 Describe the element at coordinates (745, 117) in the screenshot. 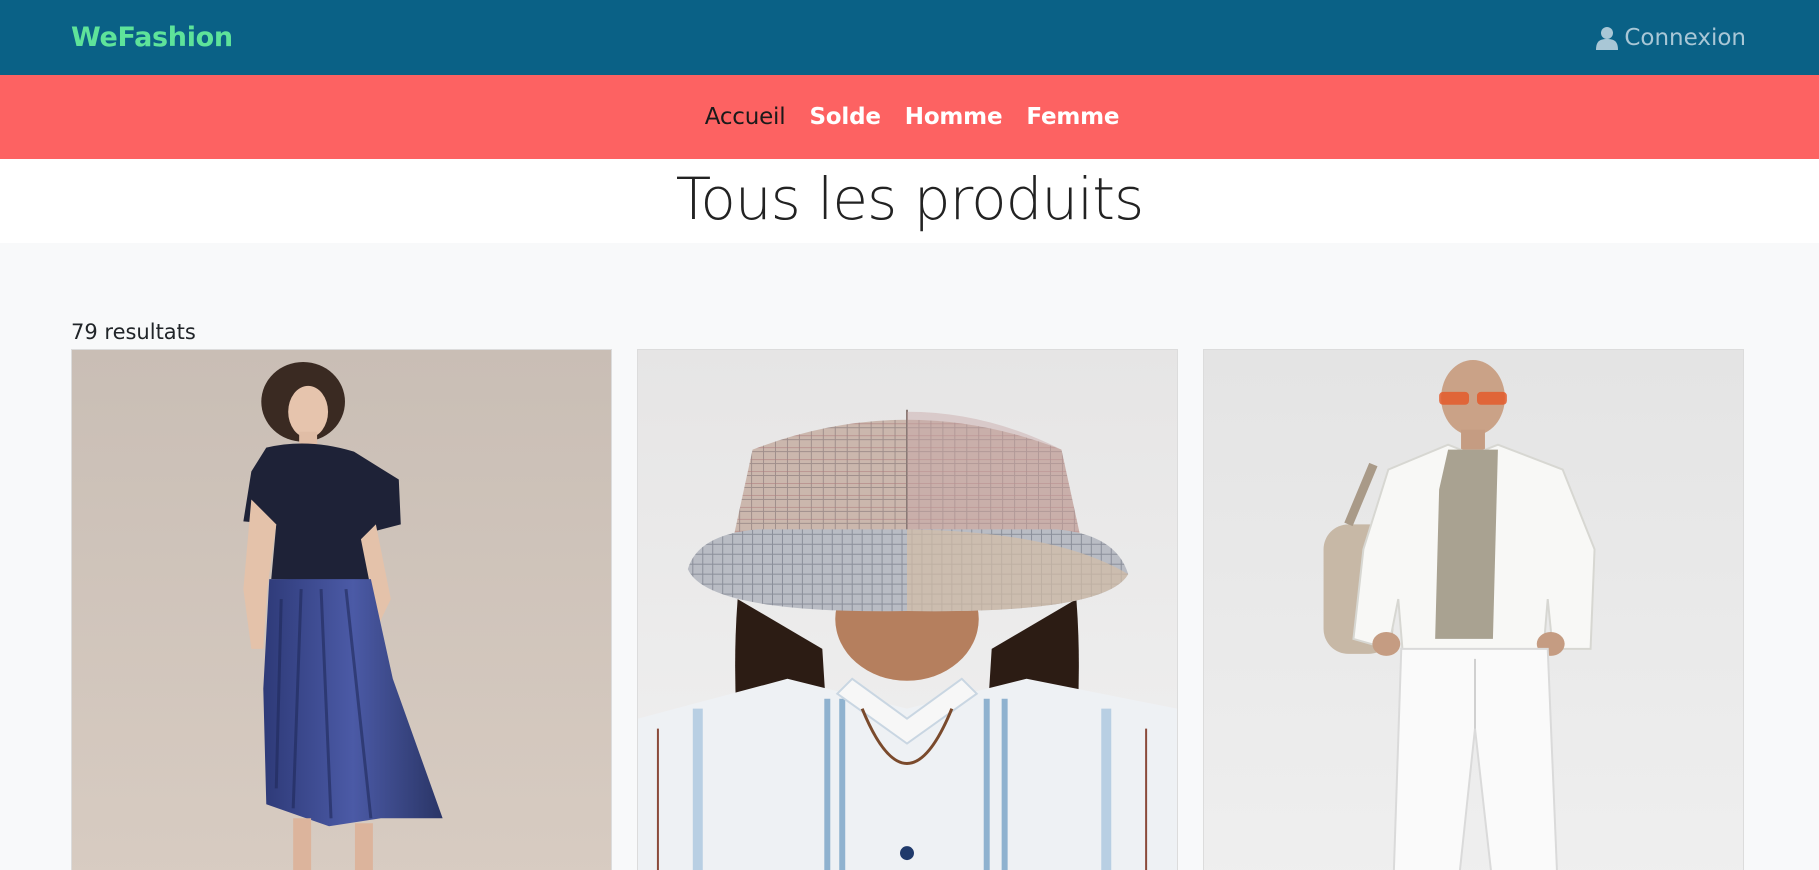

I see `nav-item-accueil: Accueil` at that location.